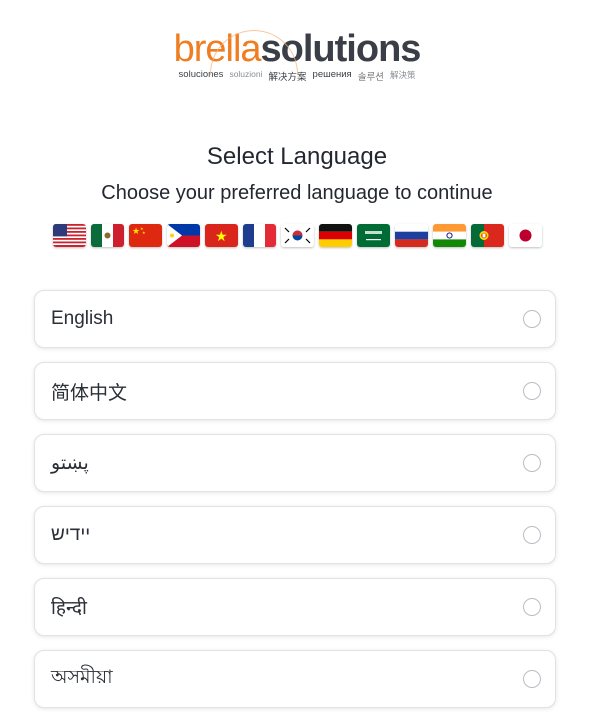 The width and height of the screenshot is (594, 722). I want to click on language-label: हिन्दी, so click(69, 608).